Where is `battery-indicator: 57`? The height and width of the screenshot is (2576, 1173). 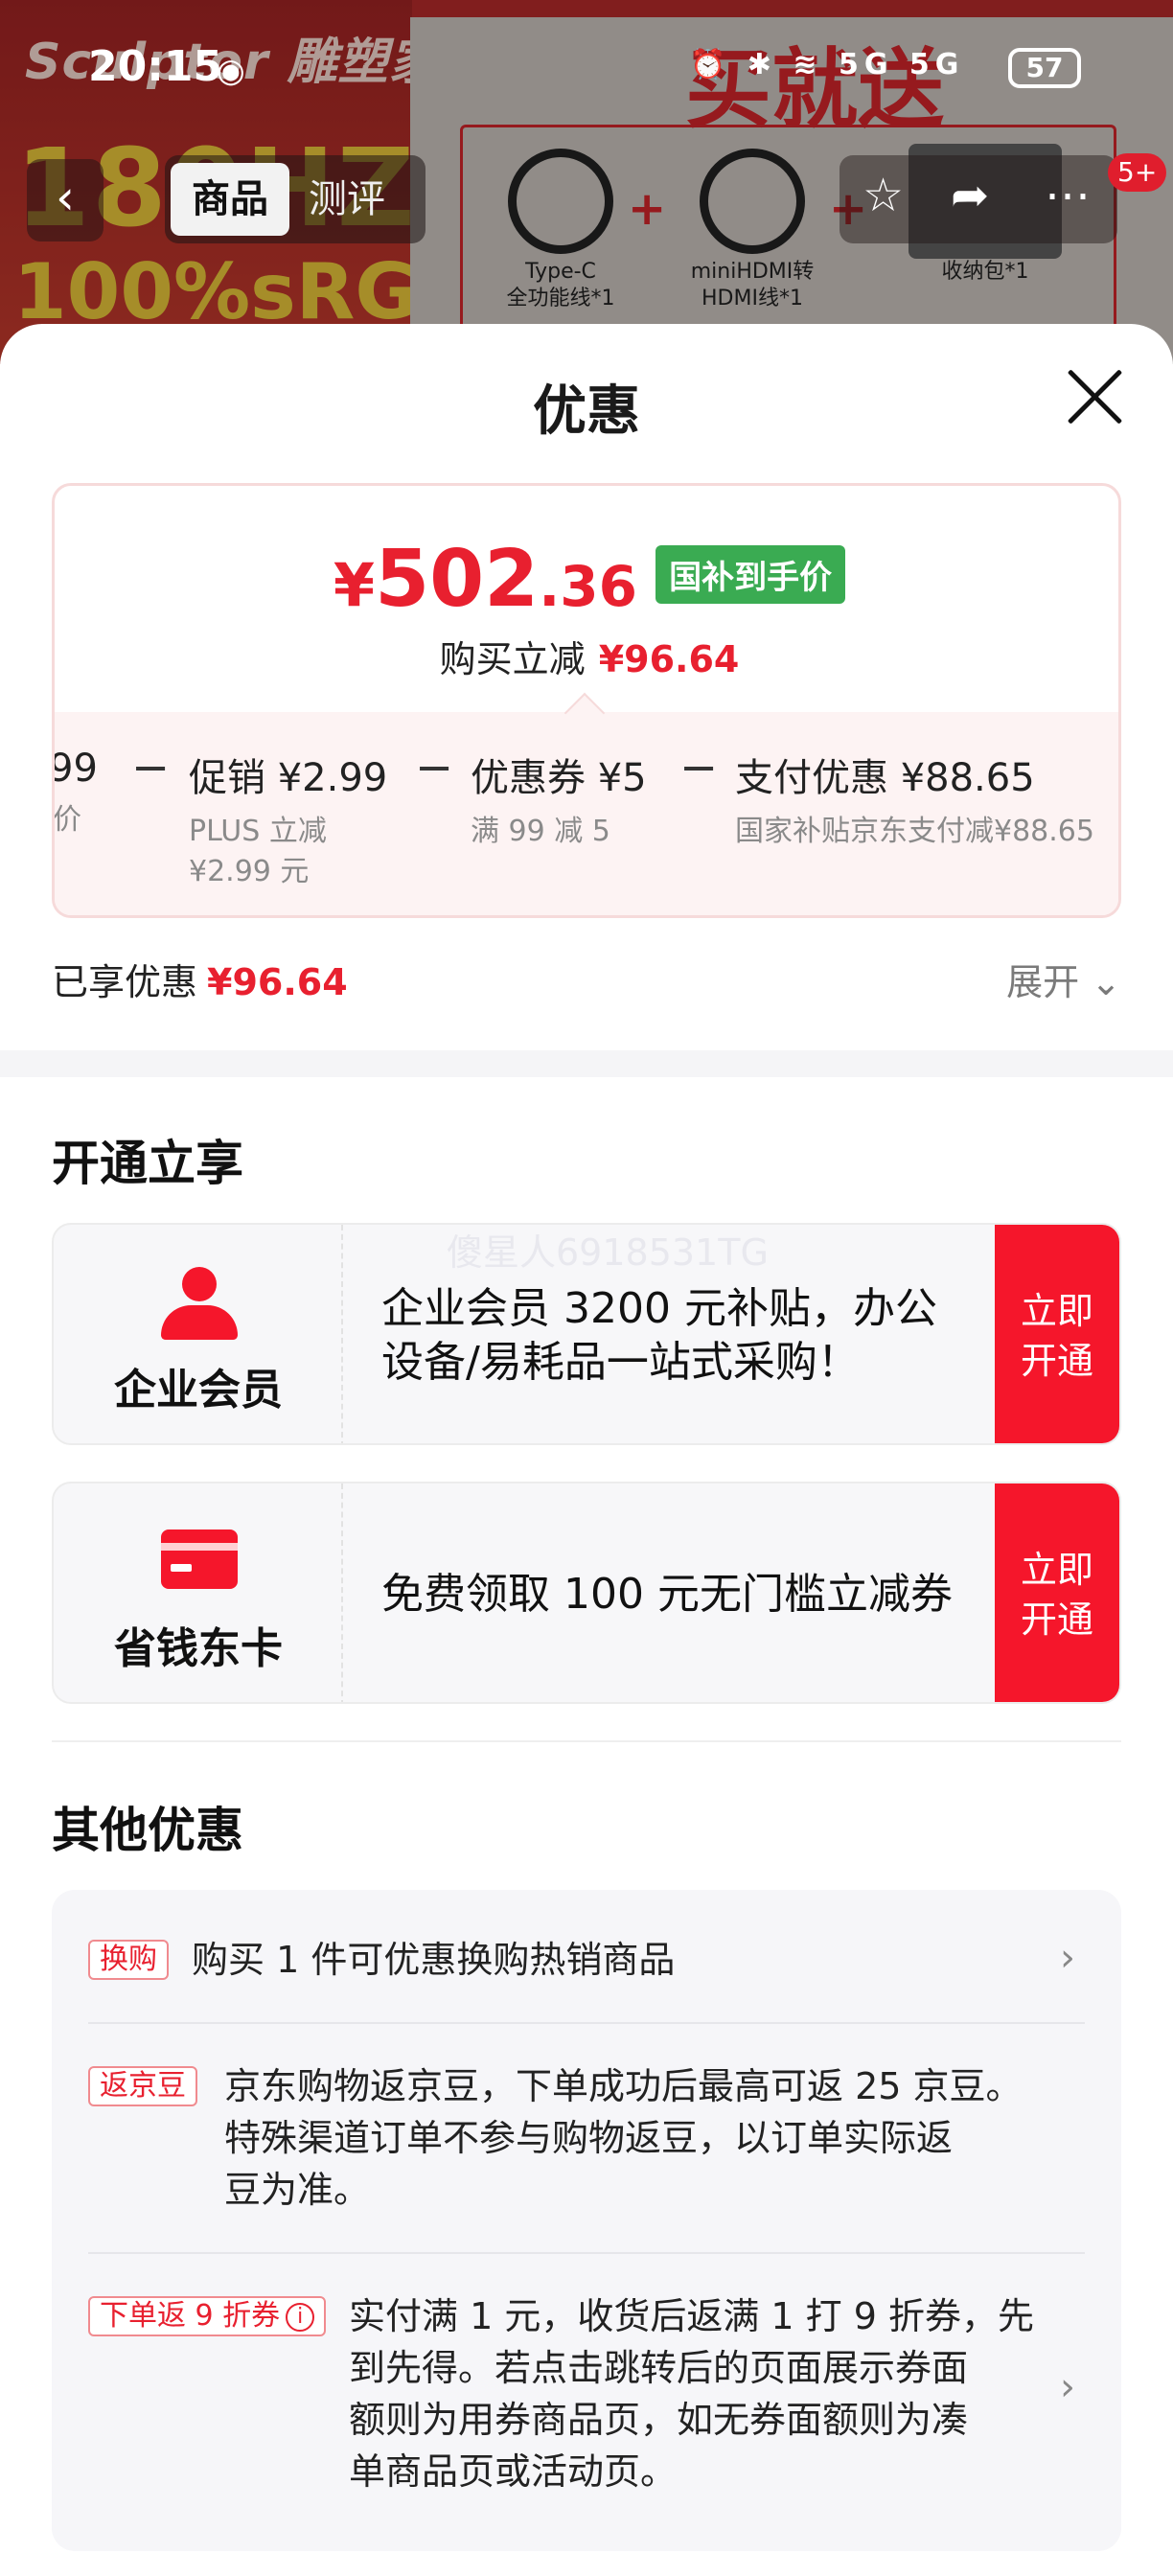 battery-indicator: 57 is located at coordinates (1044, 68).